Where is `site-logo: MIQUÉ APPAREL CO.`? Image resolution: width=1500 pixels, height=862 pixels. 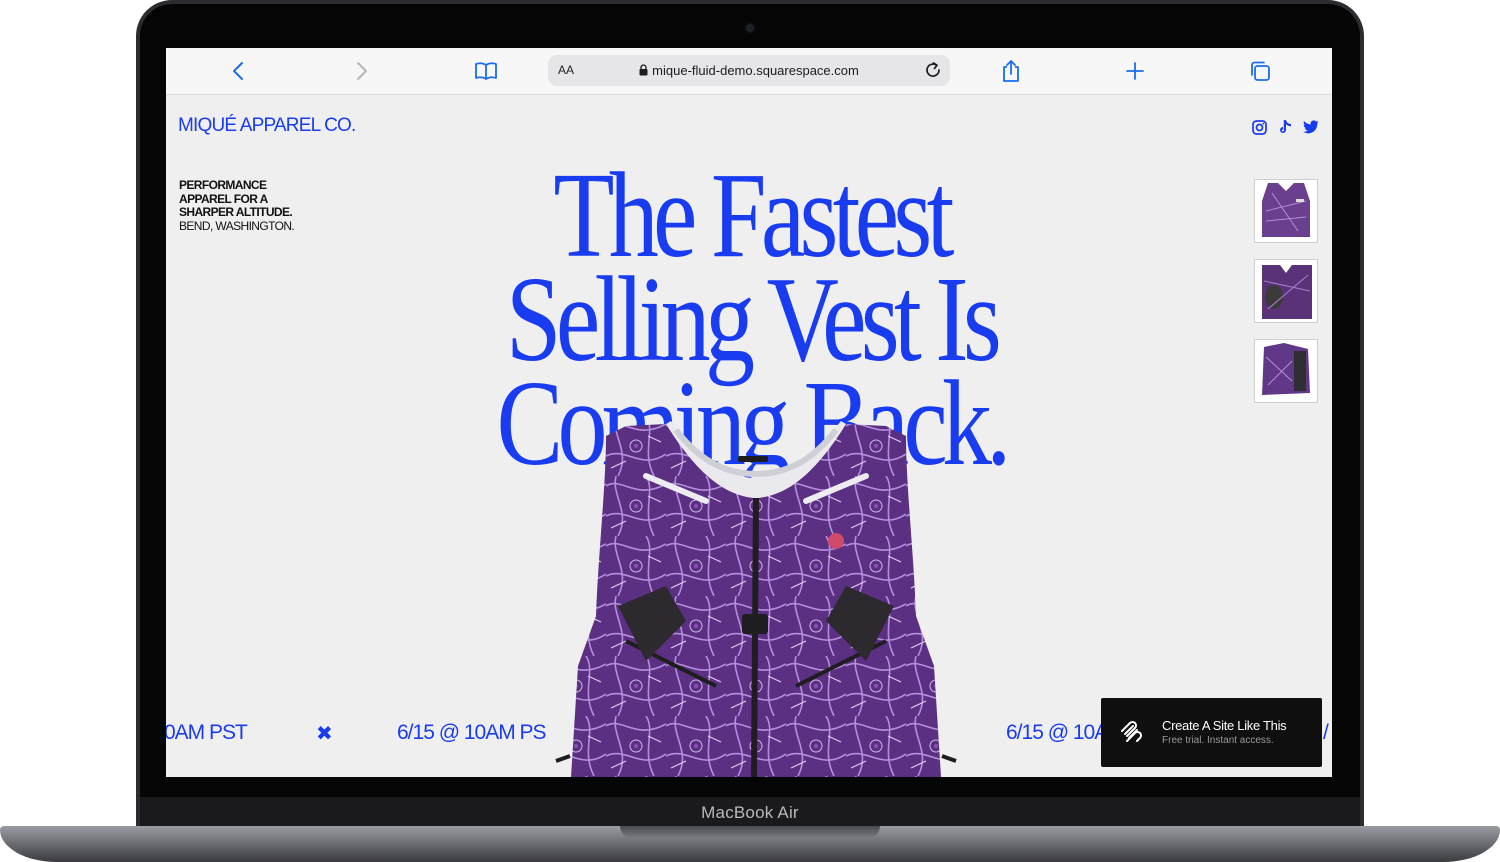
site-logo: MIQUÉ APPAREL CO. is located at coordinates (267, 126).